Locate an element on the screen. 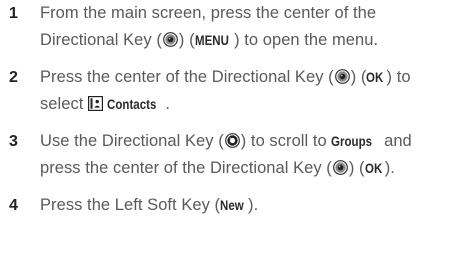  step-text-fragment: . is located at coordinates (167, 104).